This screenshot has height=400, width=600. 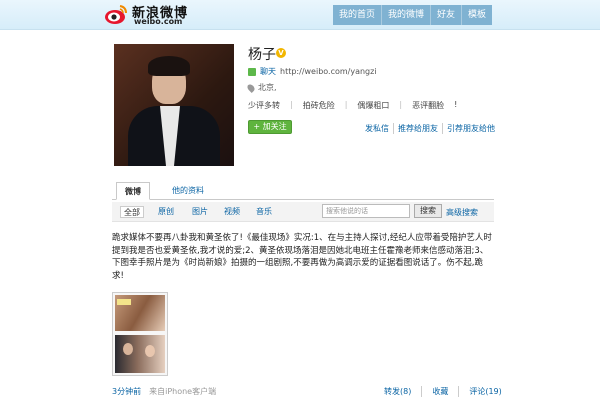 What do you see at coordinates (169, 66) in the screenshot?
I see `avatar-hair` at bounding box center [169, 66].